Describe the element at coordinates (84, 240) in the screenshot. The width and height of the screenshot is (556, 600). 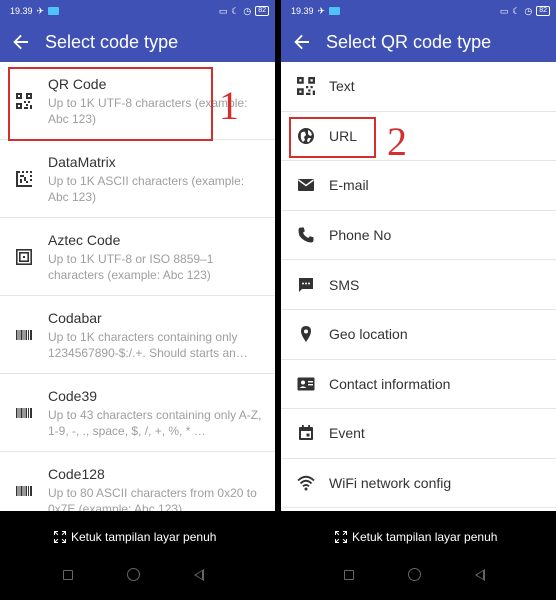
I see `item-name: Aztec Code` at that location.